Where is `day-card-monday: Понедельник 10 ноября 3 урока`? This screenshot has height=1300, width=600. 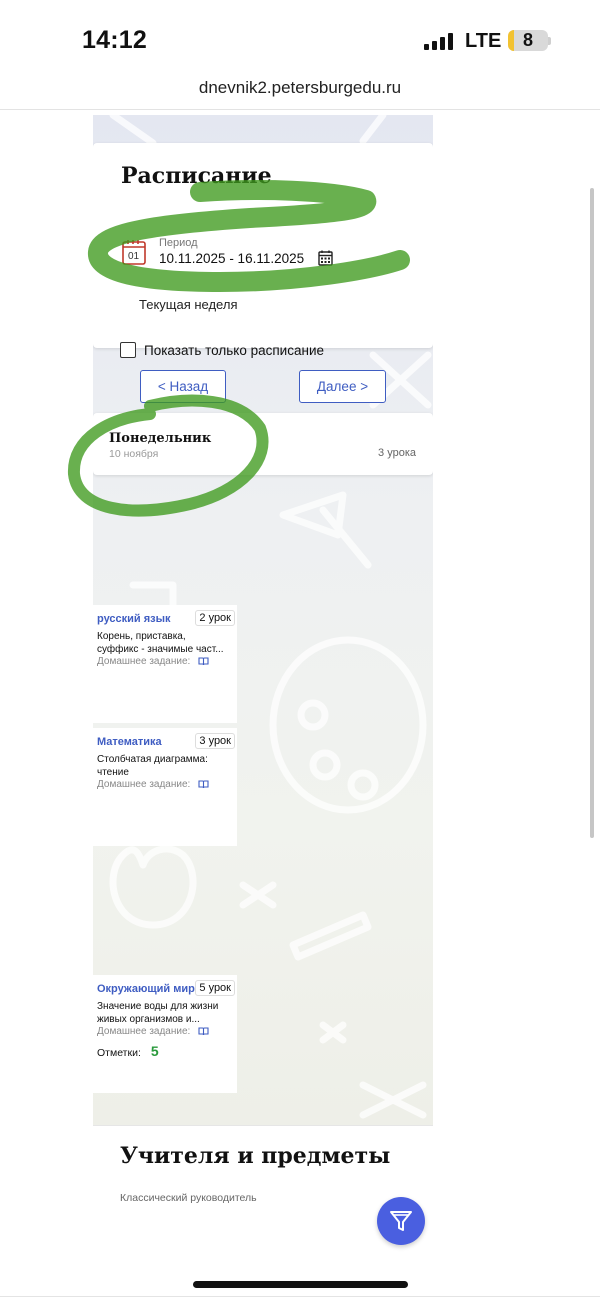 day-card-monday: Понедельник 10 ноября 3 урока is located at coordinates (263, 444).